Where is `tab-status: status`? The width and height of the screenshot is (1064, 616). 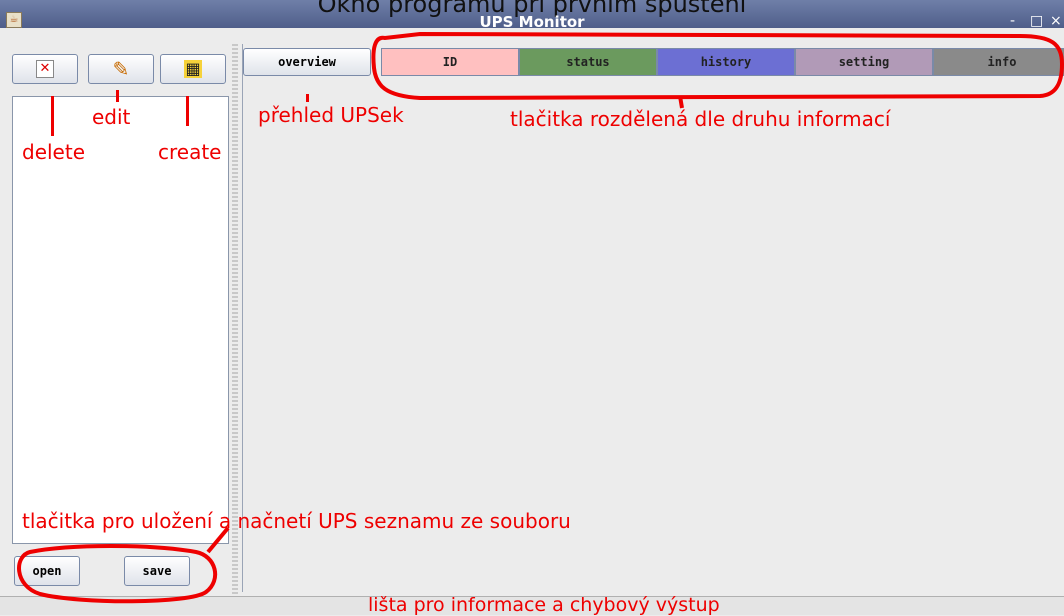 tab-status: status is located at coordinates (588, 62).